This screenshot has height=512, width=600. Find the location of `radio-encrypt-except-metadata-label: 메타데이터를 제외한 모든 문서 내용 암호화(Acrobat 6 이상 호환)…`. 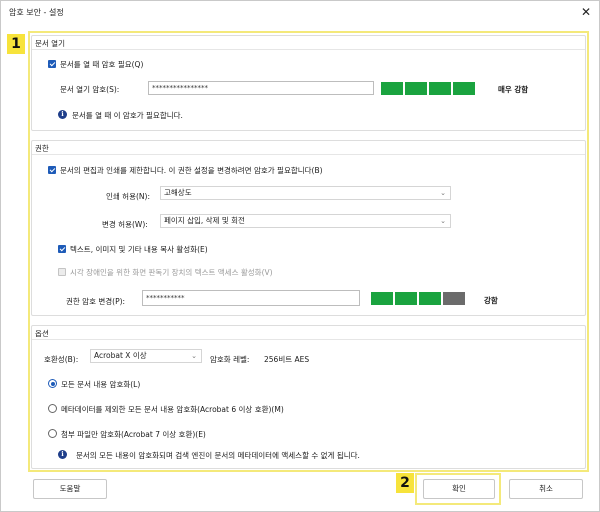

radio-encrypt-except-metadata-label: 메타데이터를 제외한 모든 문서 내용 암호화(Acrobat 6 이상 호환)… is located at coordinates (172, 409).